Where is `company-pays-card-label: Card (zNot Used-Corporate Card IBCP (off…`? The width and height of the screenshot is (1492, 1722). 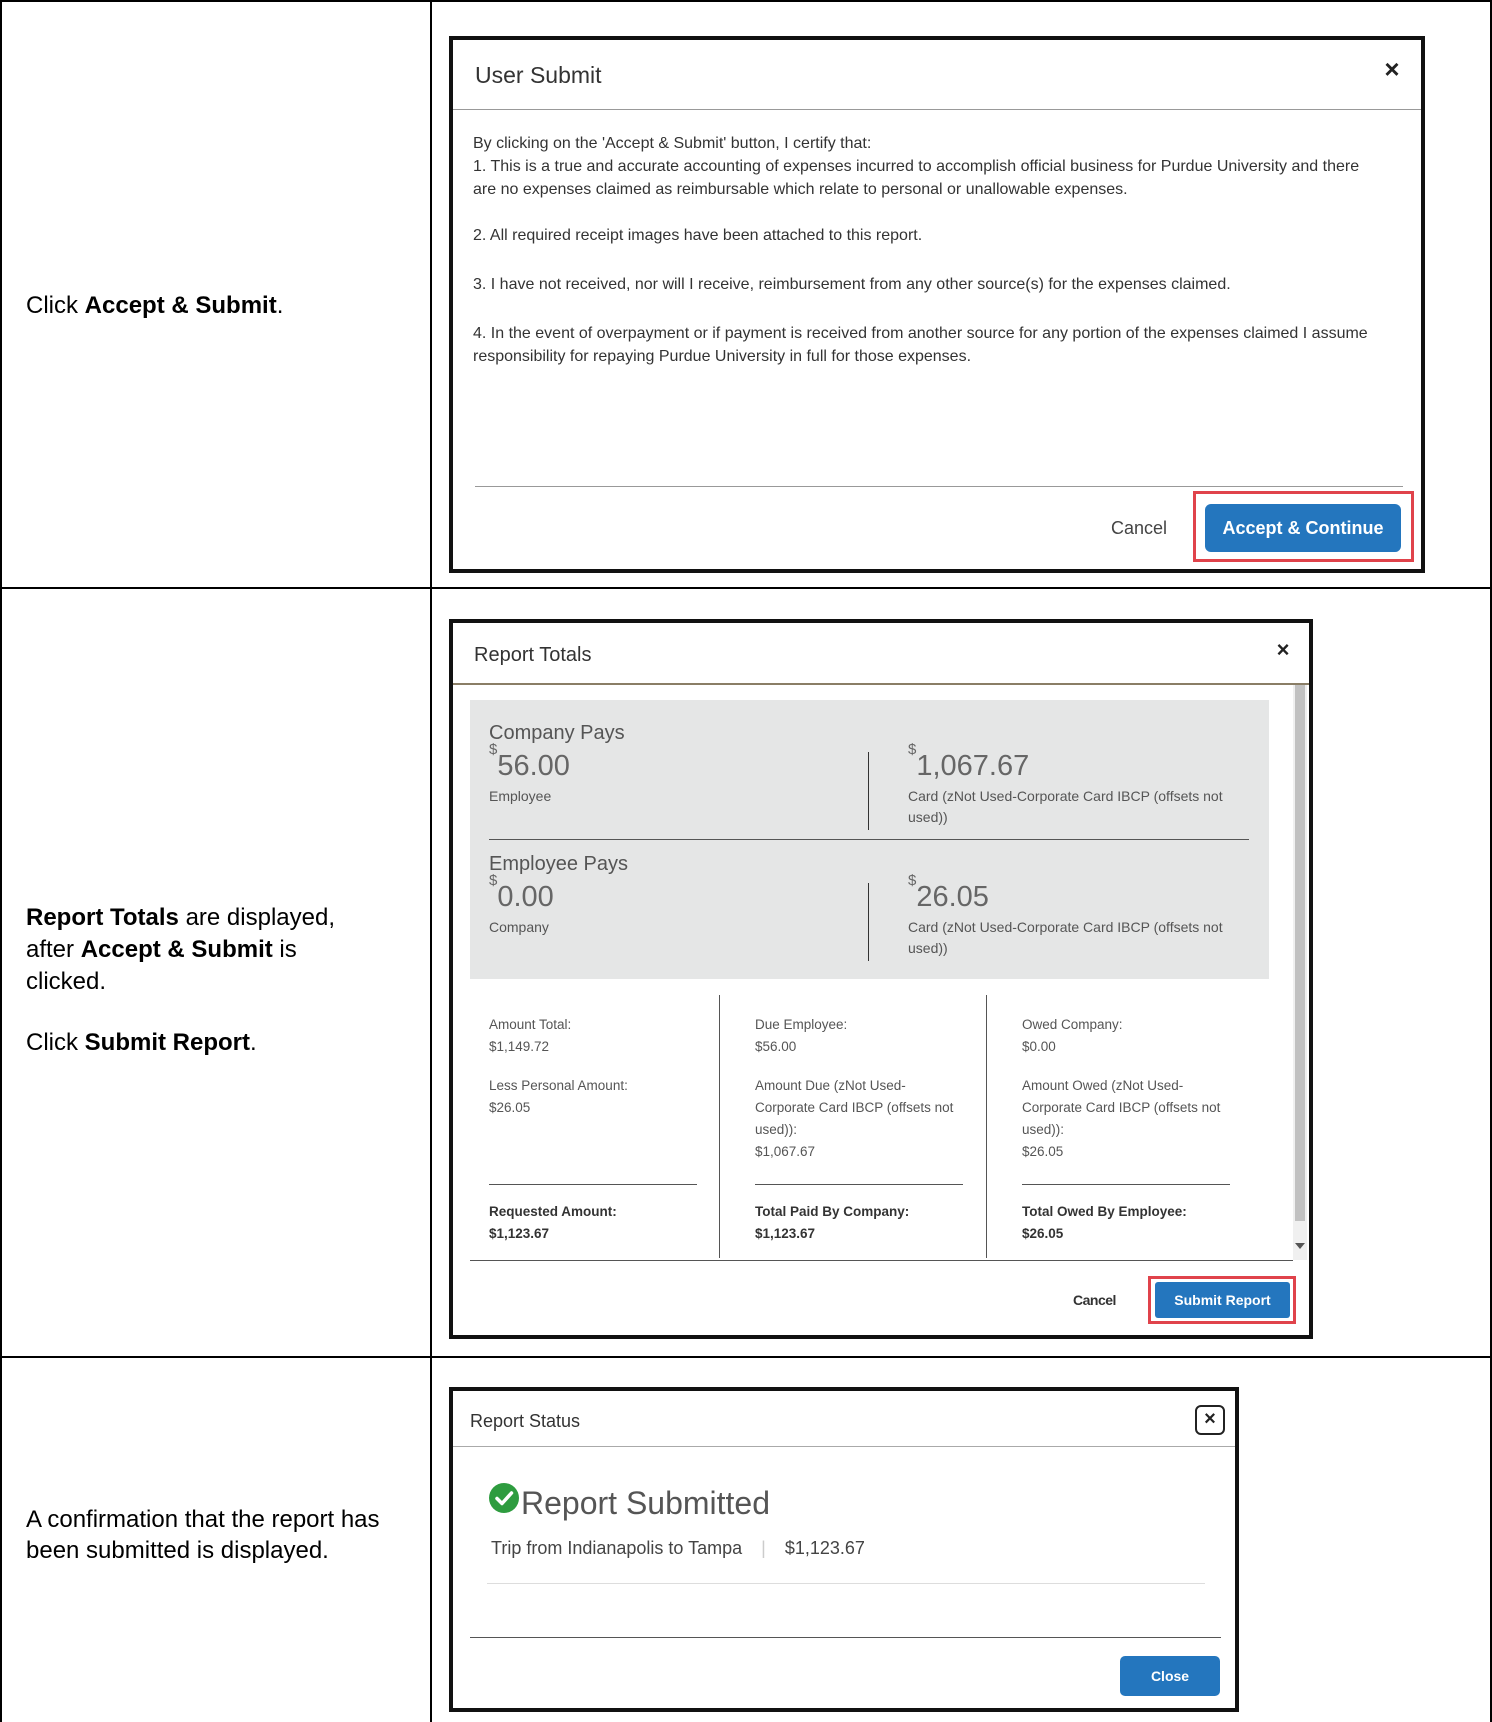
company-pays-card-label: Card (zNot Used-Corporate Card IBCP (off… is located at coordinates (1065, 806).